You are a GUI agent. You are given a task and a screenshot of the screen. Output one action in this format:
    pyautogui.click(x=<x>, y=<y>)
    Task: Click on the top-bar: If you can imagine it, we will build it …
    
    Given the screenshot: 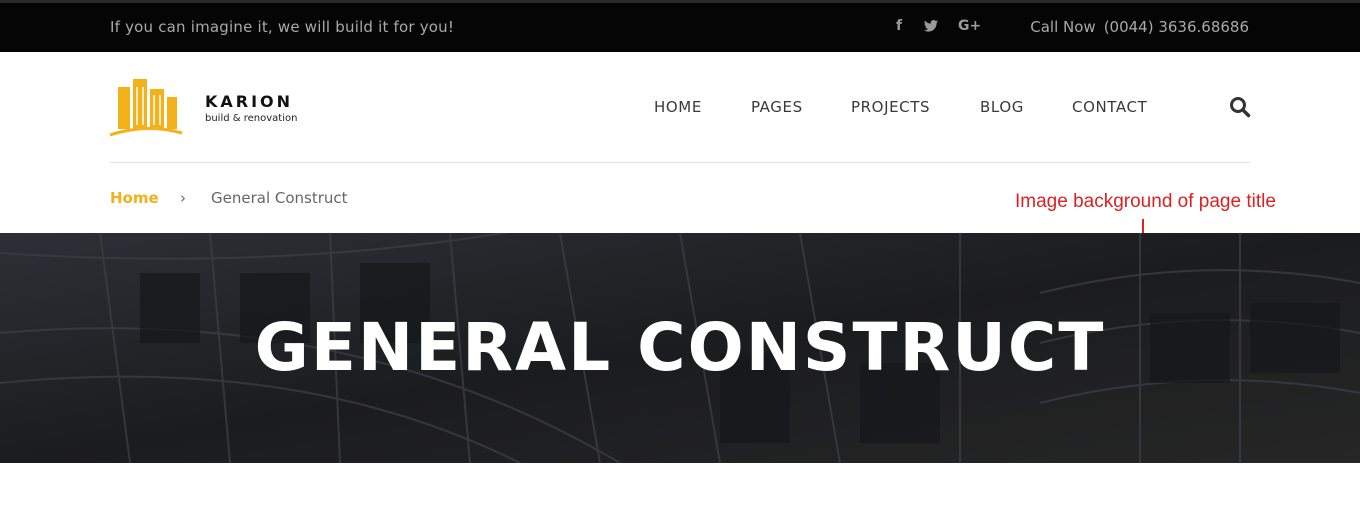 What is the action you would take?
    pyautogui.click(x=680, y=26)
    